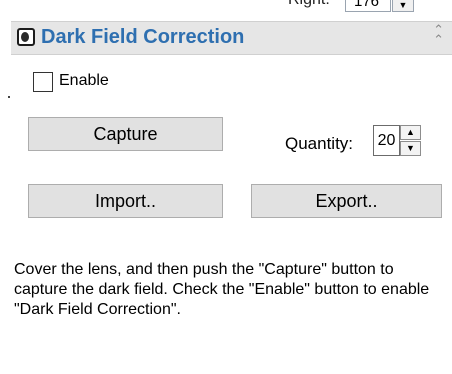  I want to click on right-label: Right:, so click(309, 4).